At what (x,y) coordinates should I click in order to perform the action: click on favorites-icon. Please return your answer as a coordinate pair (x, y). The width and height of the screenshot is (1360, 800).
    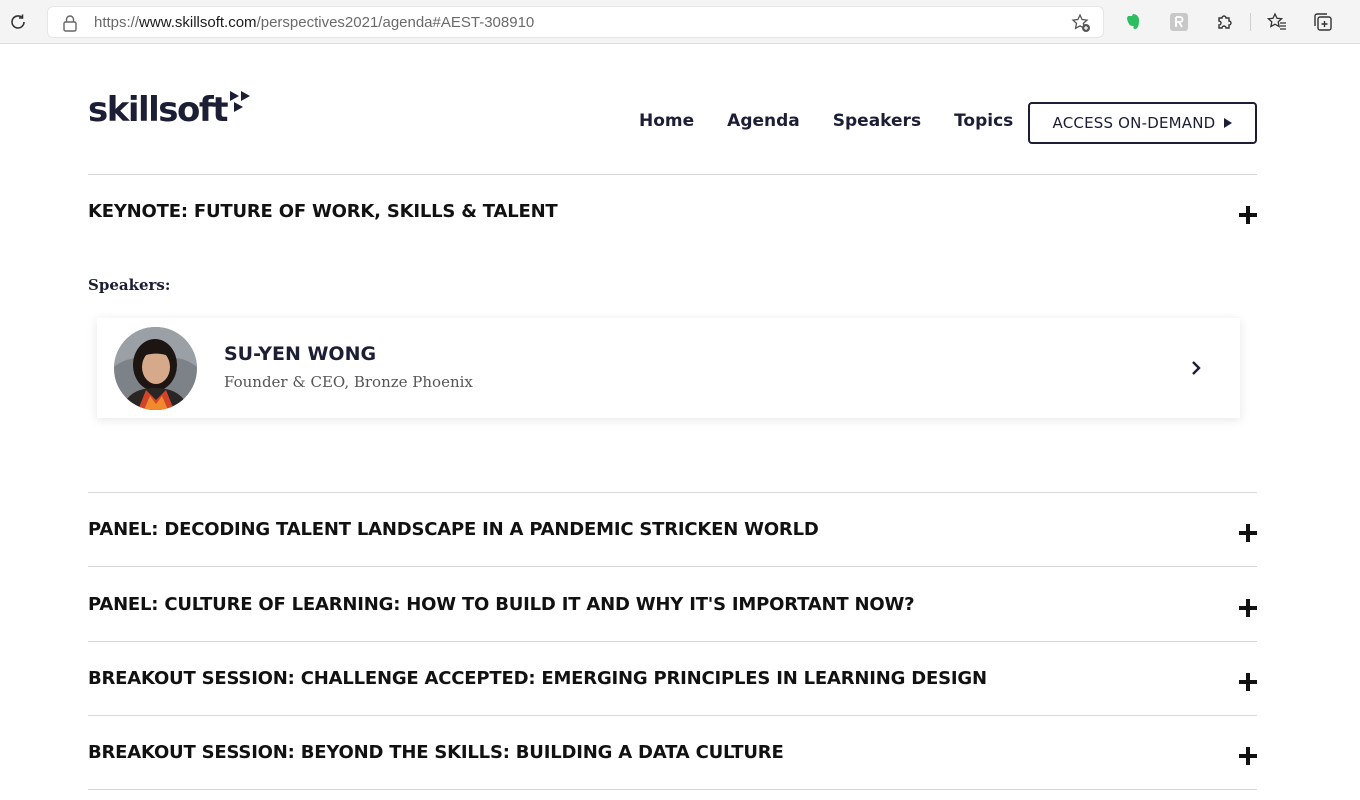
    Looking at the image, I should click on (1277, 22).